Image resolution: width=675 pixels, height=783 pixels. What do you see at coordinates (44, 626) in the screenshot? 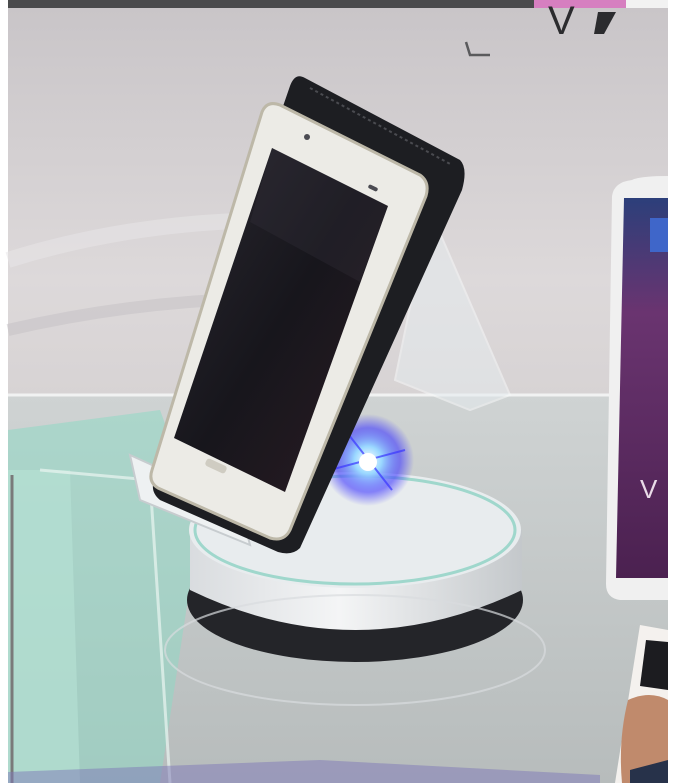
I see `teal-glass-edge` at bounding box center [44, 626].